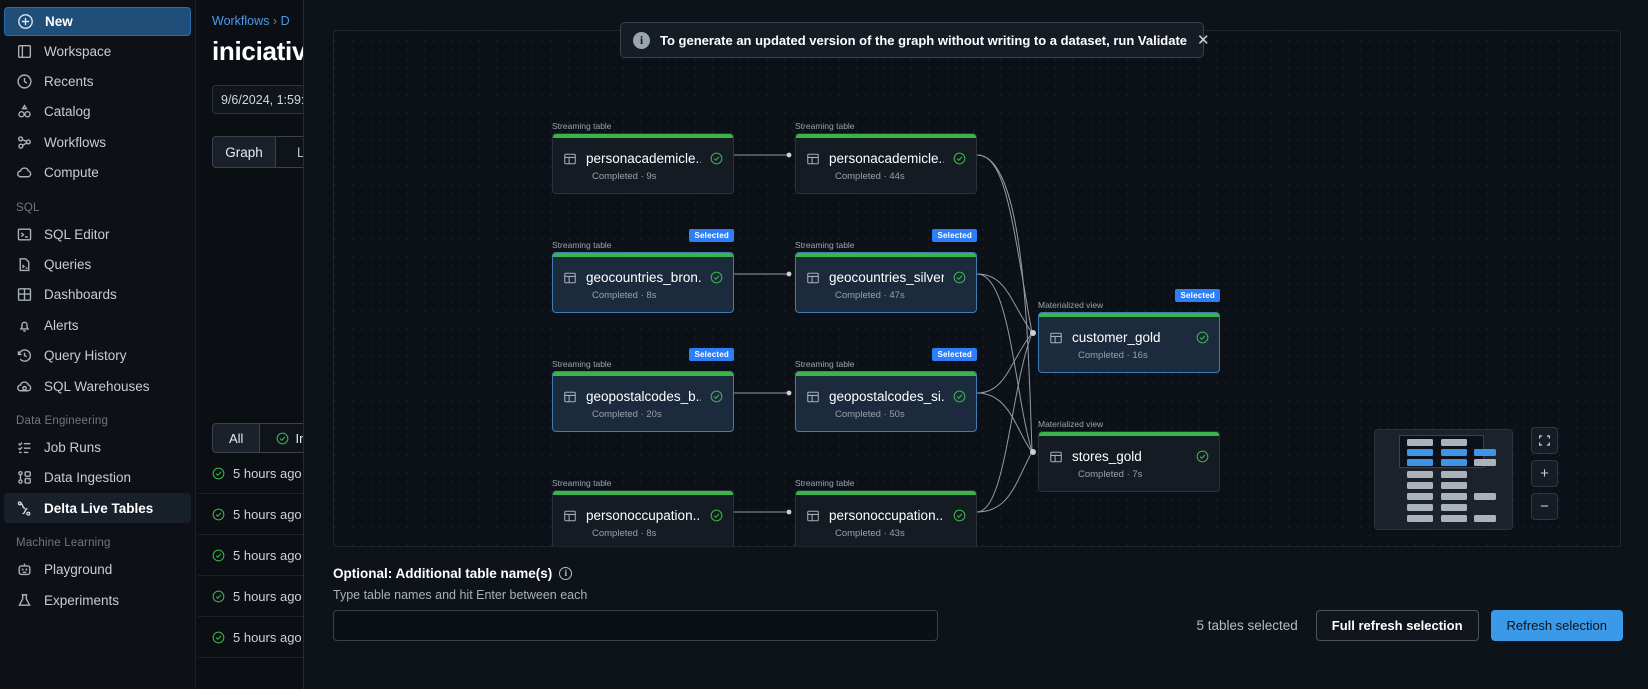 The height and width of the screenshot is (689, 1648). I want to click on additional-tables-label: Optional: Additional table name(s) i, so click(453, 573).